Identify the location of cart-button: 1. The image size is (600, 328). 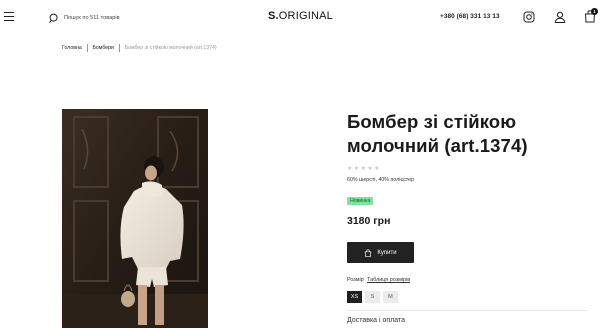
(590, 15).